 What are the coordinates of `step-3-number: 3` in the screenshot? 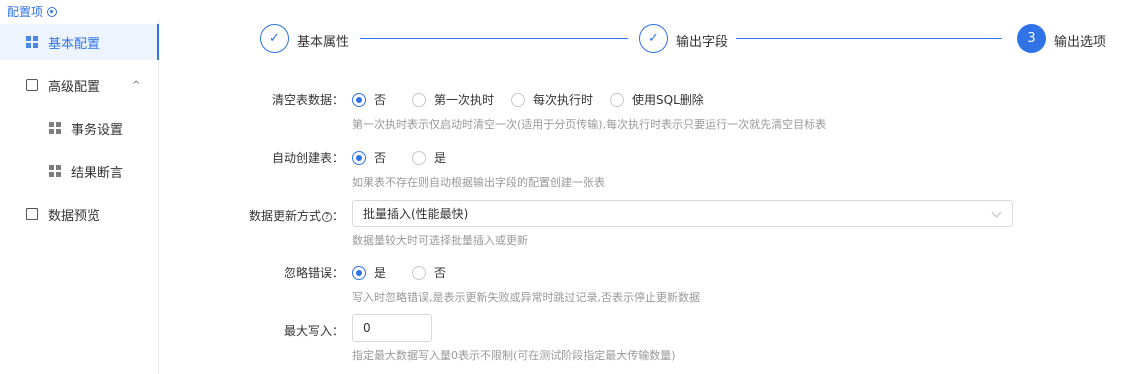 It's located at (1031, 38).